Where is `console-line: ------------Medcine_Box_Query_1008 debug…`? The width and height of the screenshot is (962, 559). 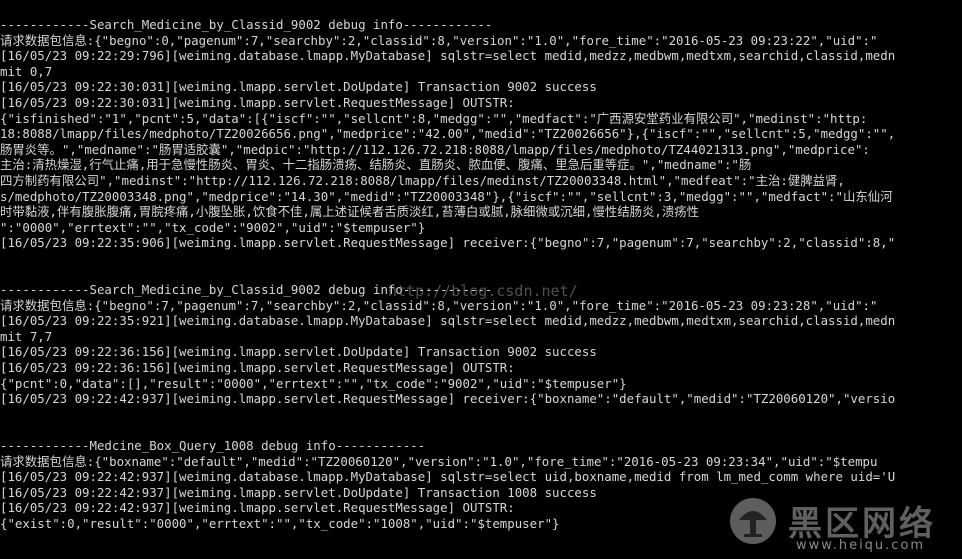
console-line: ------------Medcine_Box_Query_1008 debug… is located at coordinates (213, 446).